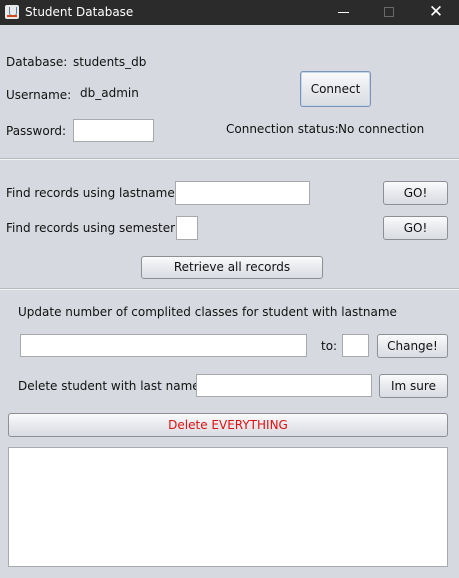 The image size is (459, 578). What do you see at coordinates (12, 12) in the screenshot?
I see `app-icon` at bounding box center [12, 12].